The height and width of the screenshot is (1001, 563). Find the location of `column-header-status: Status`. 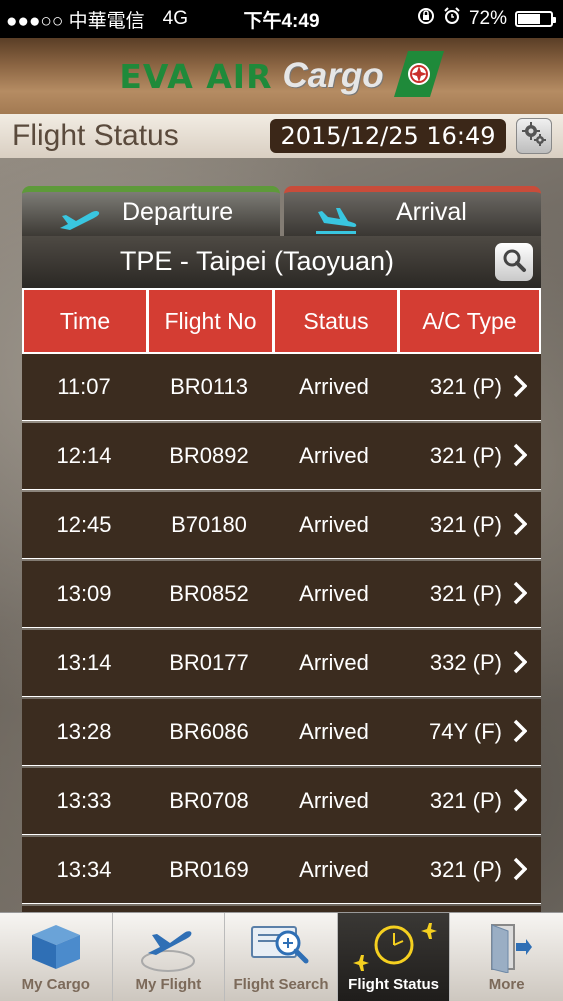

column-header-status: Status is located at coordinates (336, 321).